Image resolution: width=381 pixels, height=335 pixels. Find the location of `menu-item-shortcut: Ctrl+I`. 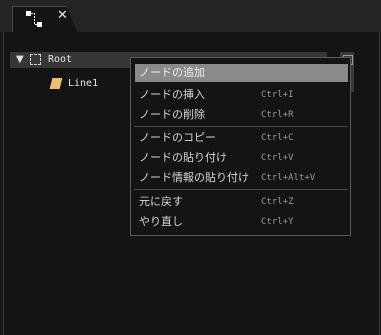

menu-item-shortcut: Ctrl+I is located at coordinates (277, 95).